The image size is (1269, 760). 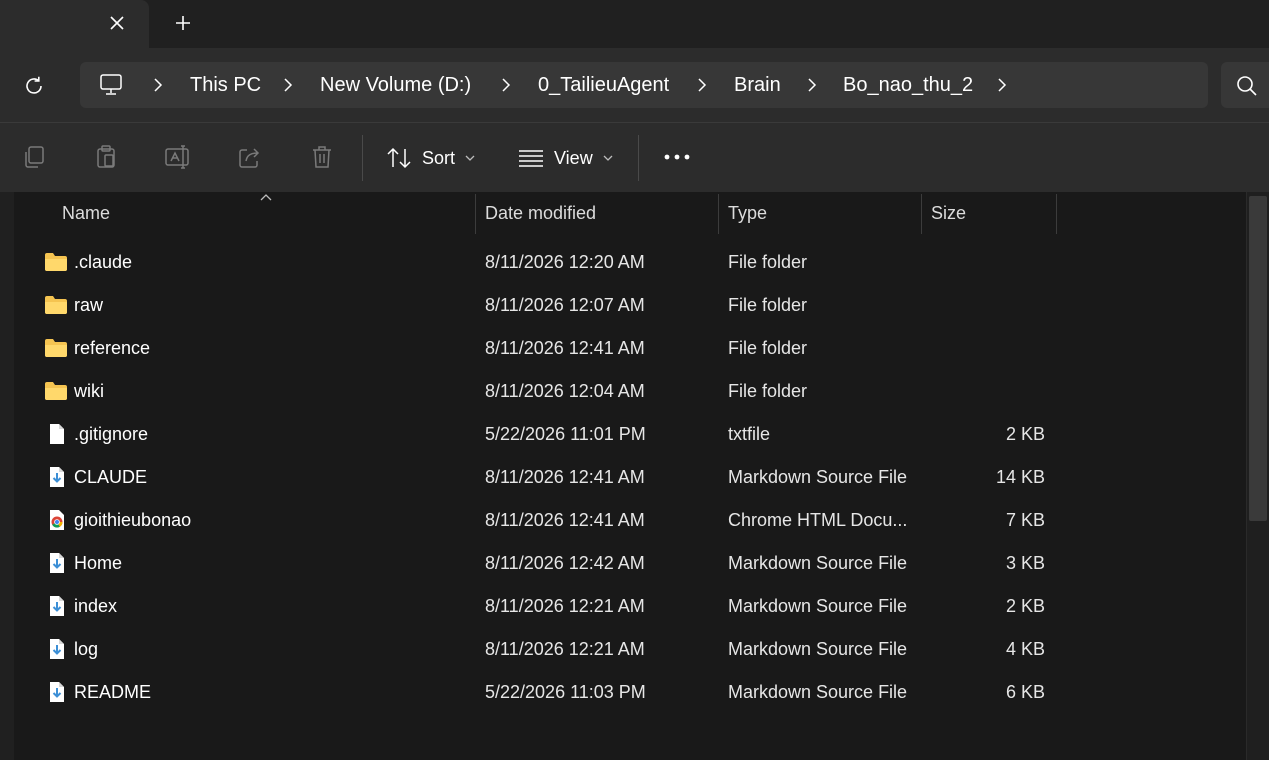 What do you see at coordinates (638, 158) in the screenshot?
I see `command-separator` at bounding box center [638, 158].